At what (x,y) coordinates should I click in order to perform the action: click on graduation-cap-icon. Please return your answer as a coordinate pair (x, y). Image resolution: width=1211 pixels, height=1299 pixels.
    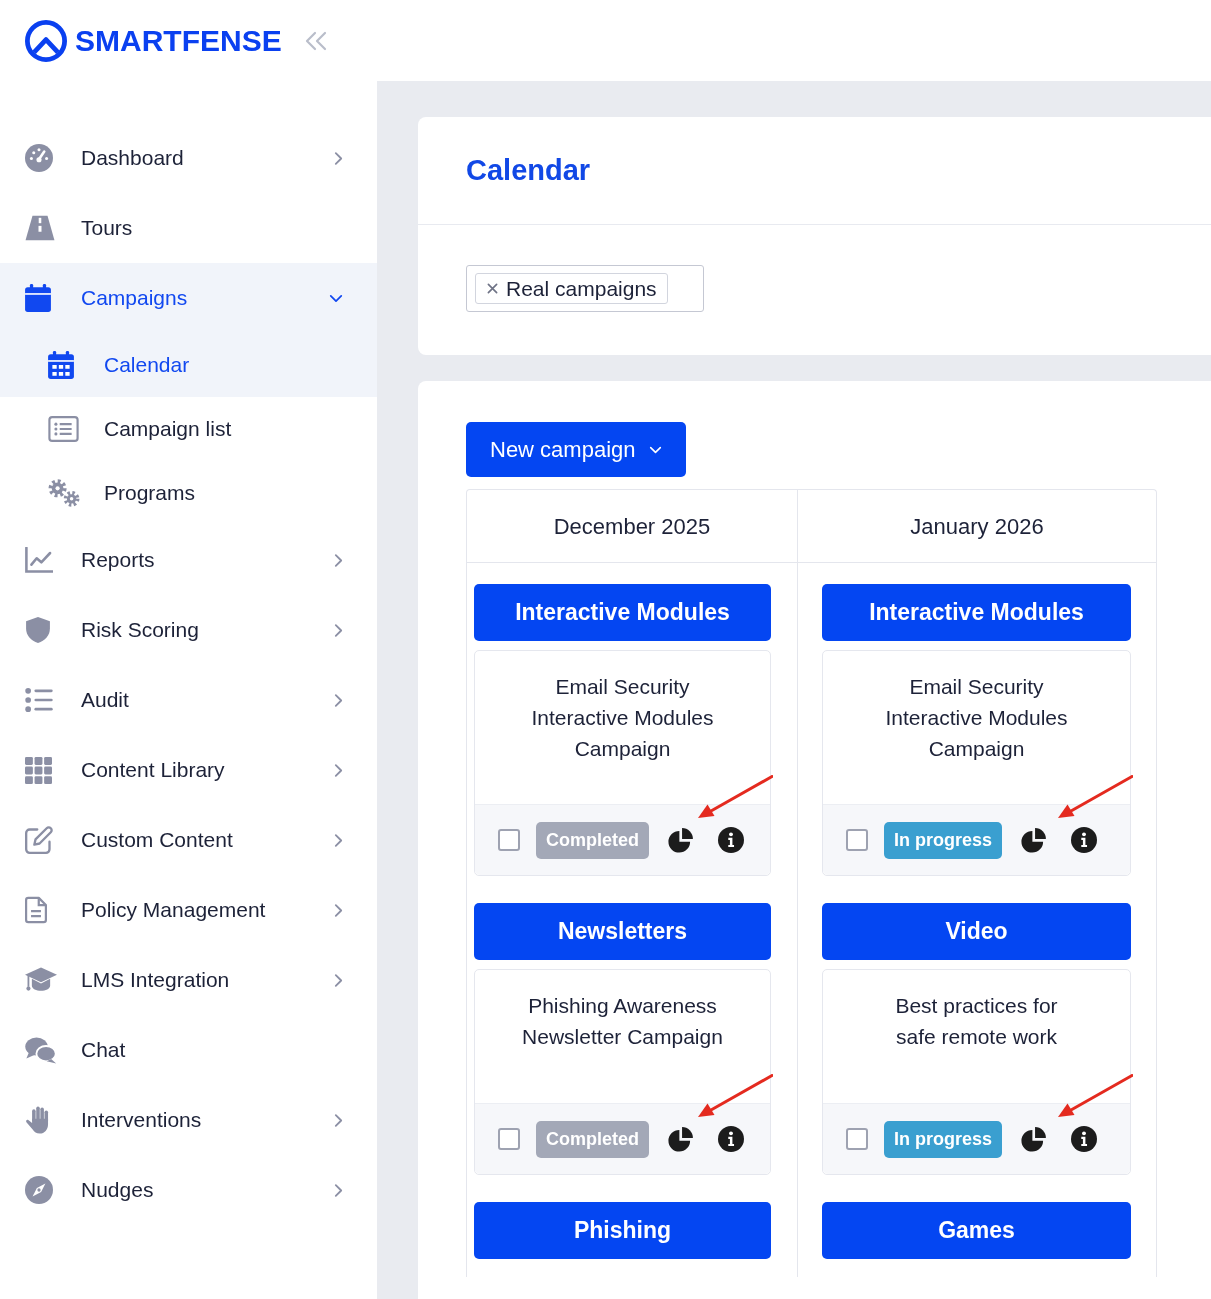
    Looking at the image, I should click on (41, 980).